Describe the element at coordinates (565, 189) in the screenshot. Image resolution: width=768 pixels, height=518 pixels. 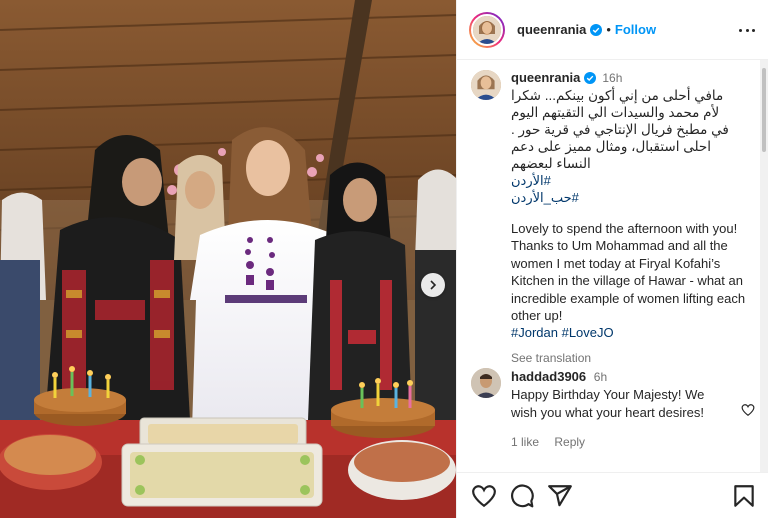
I see `caption-arabic-hashtags: #الأردن #حب_الأردن` at that location.